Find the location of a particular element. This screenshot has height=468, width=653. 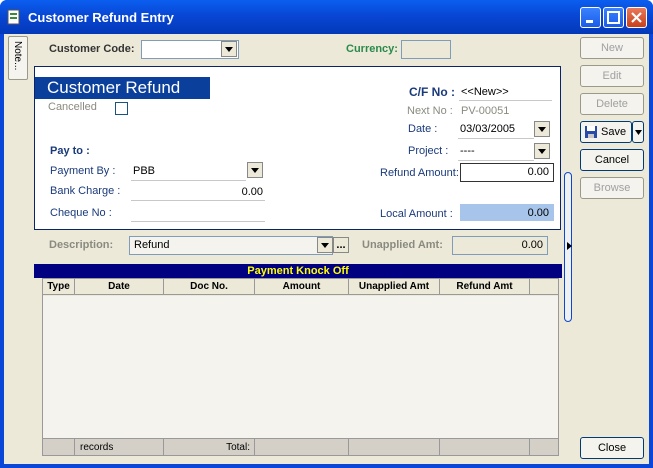

payment-by-dropdown is located at coordinates (255, 170).